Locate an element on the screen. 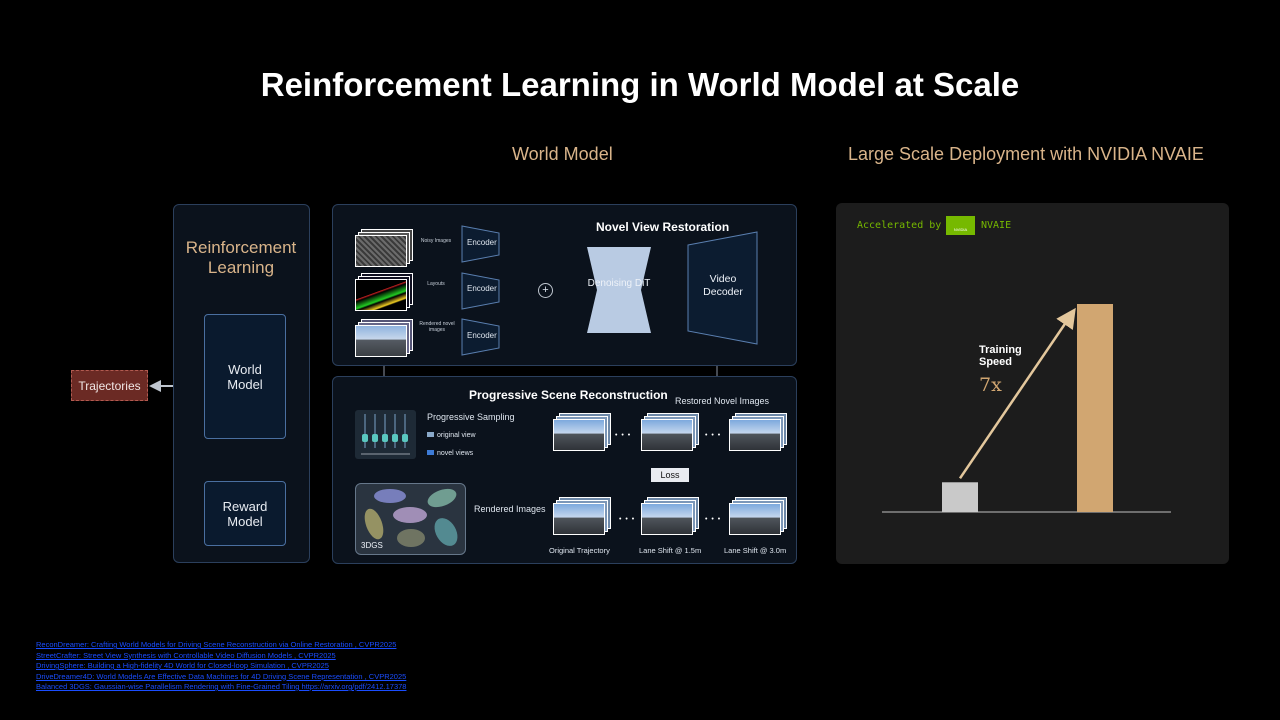 The width and height of the screenshot is (1280, 720). caption-shift-15: Lane Shift @ 1.5m is located at coordinates (670, 550).